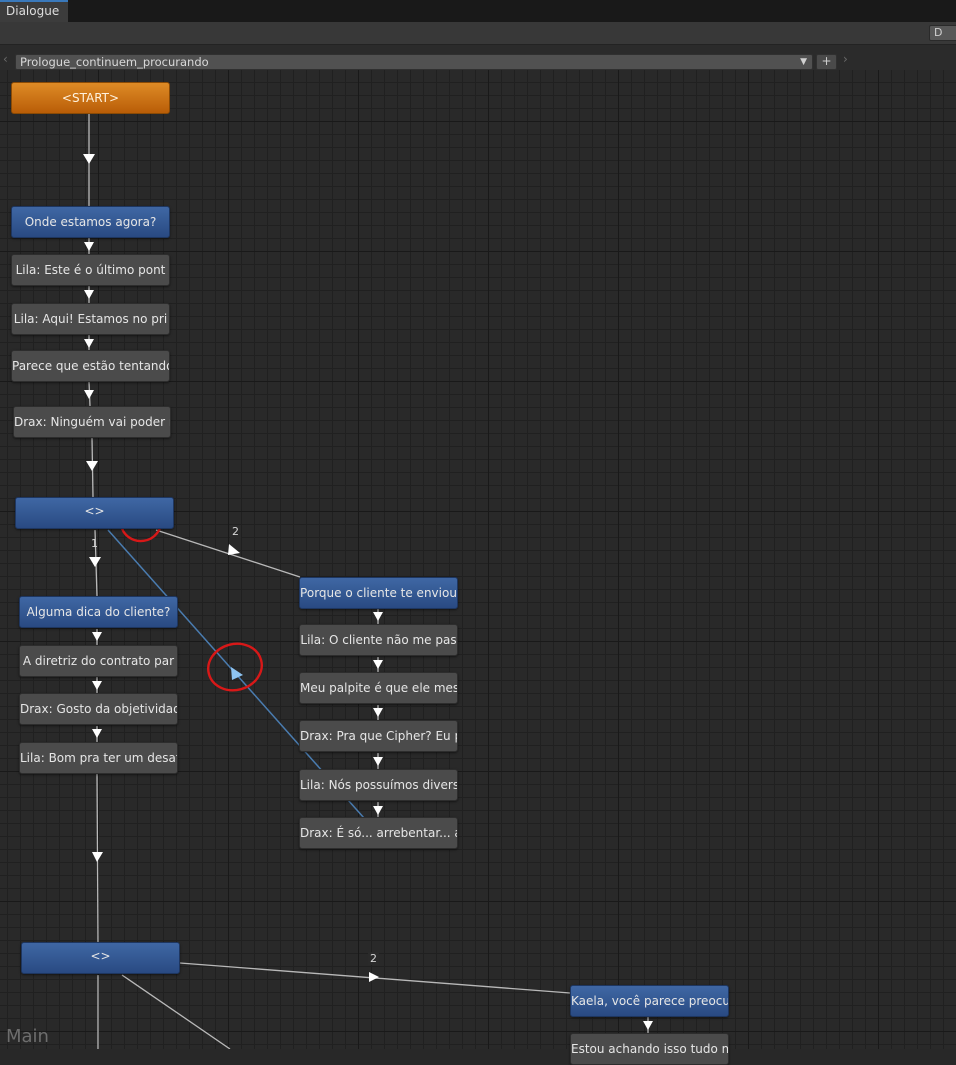 The image size is (956, 1065). Describe the element at coordinates (98, 758) in the screenshot. I see `node-npc-line: Lila: Bom pra ter um desaf` at that location.